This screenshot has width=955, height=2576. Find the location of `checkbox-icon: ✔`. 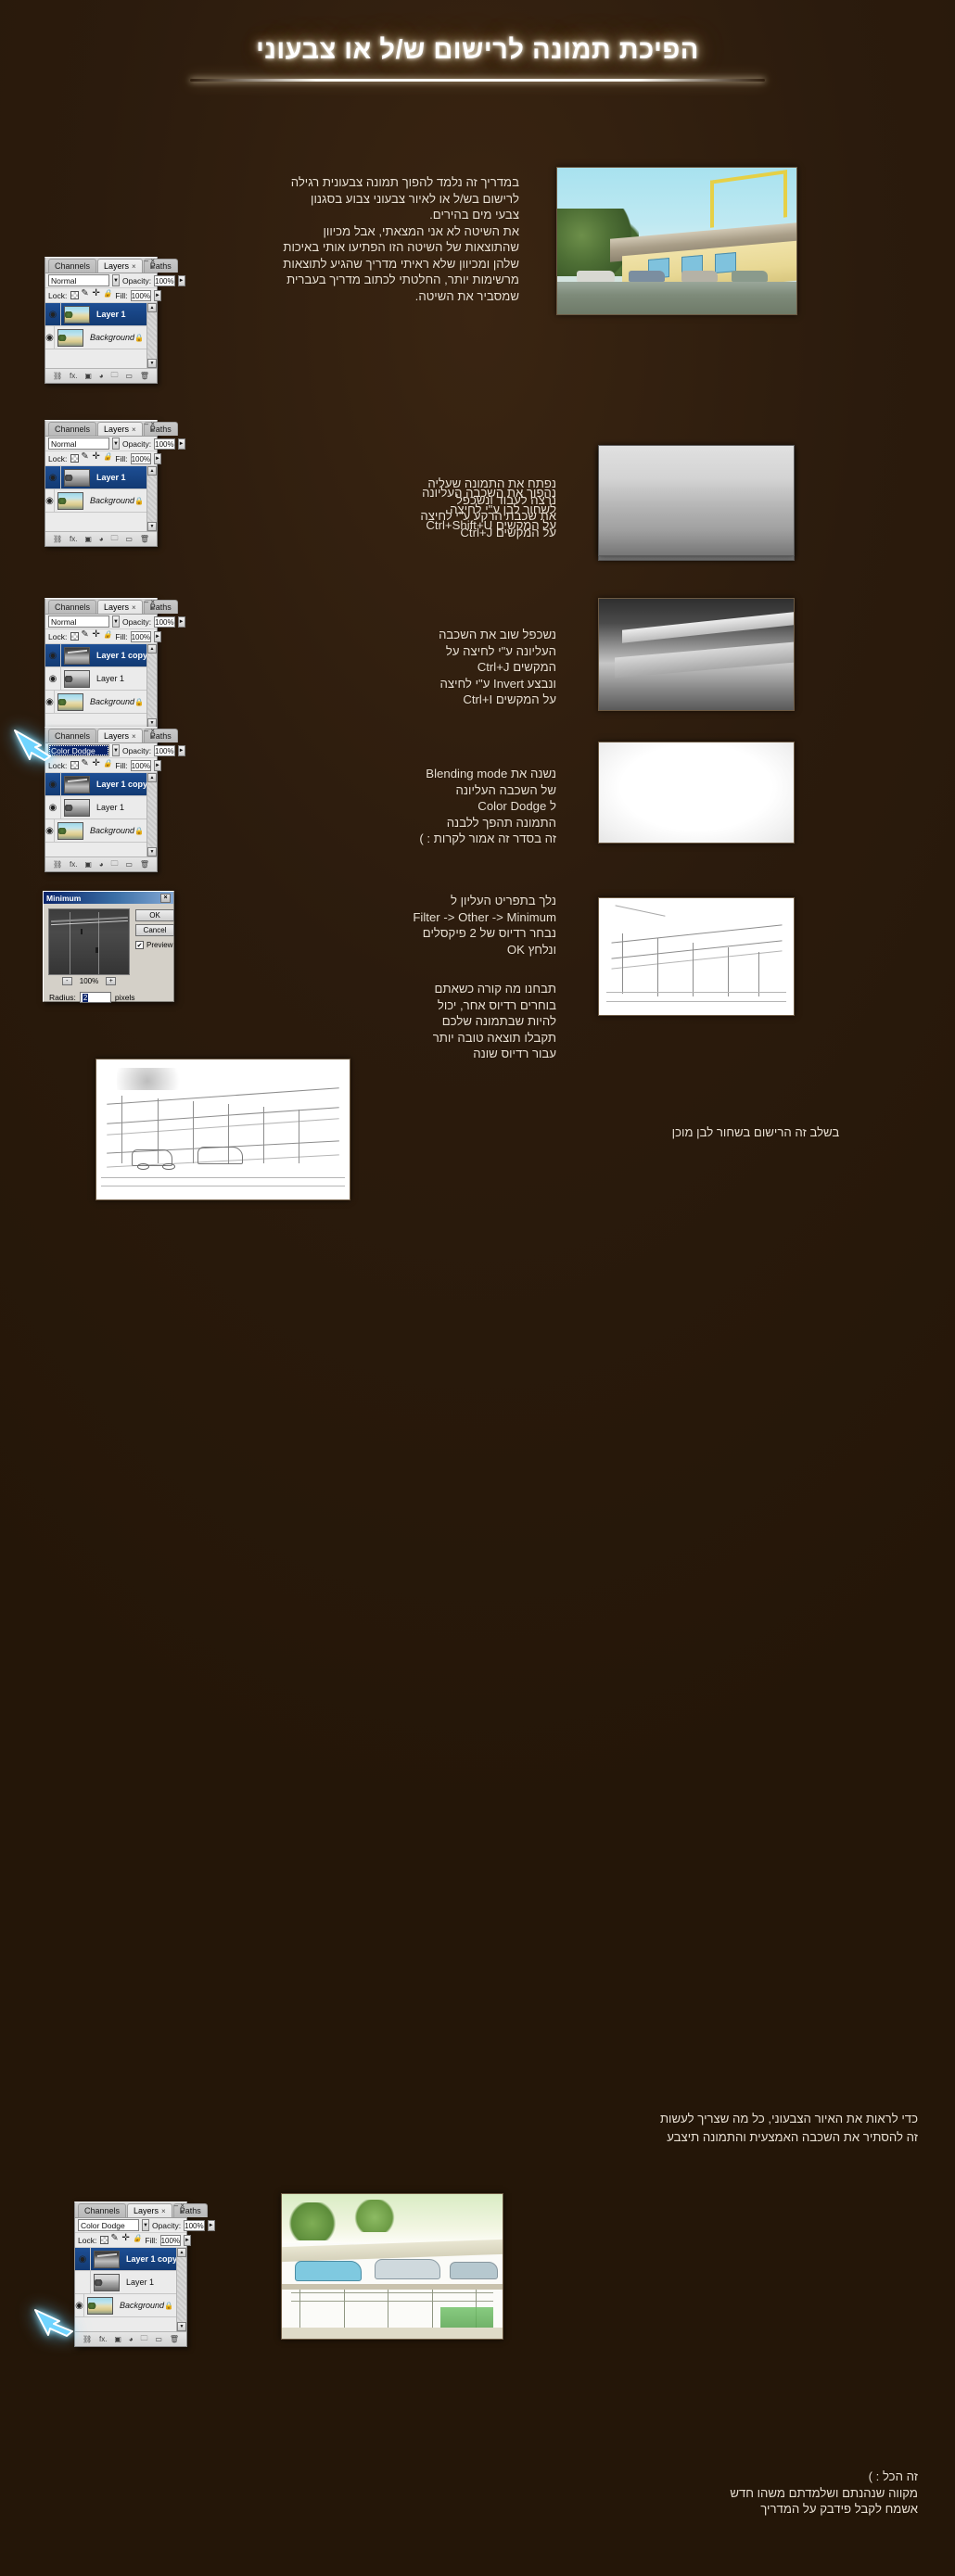

checkbox-icon: ✔ is located at coordinates (139, 945).